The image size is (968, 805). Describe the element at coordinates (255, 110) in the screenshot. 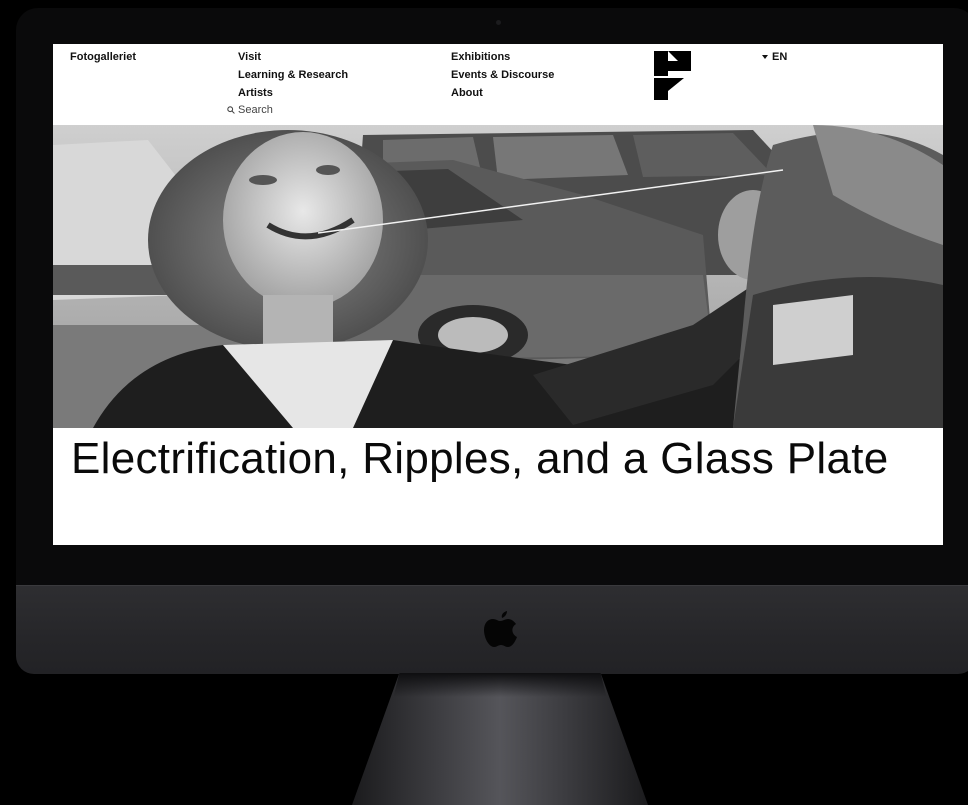

I see `search-label: Search` at that location.